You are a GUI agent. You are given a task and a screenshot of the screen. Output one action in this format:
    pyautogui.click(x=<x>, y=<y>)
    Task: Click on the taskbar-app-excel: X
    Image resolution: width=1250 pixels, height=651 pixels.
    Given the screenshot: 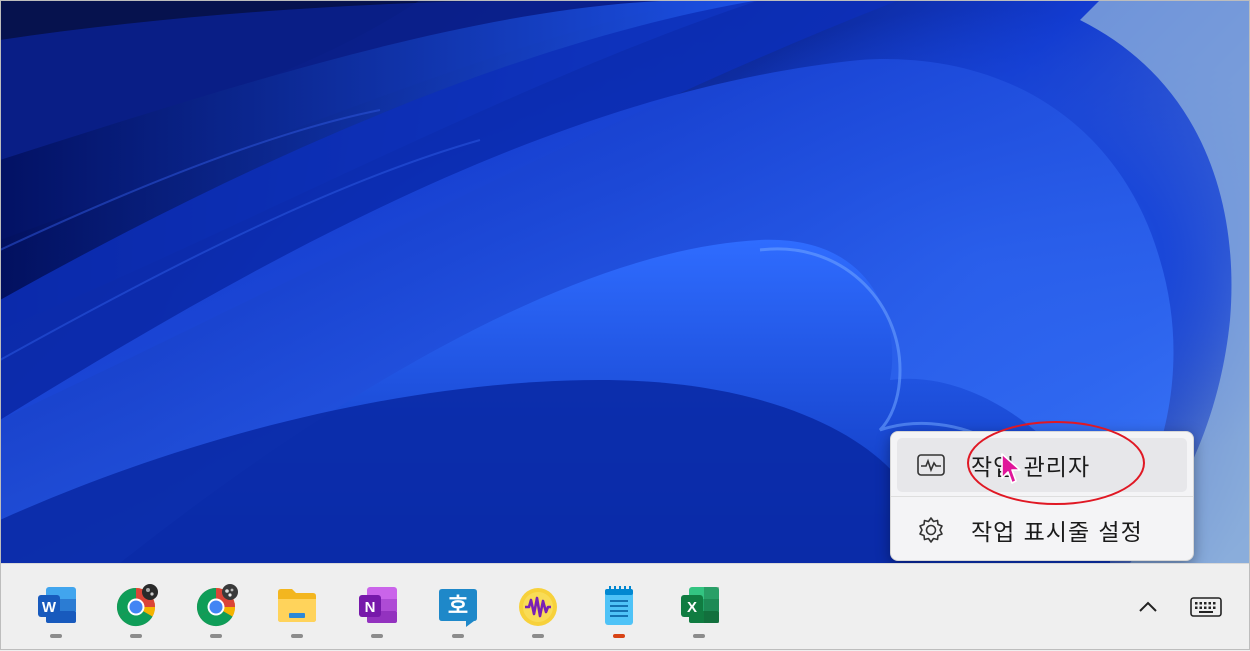 What is the action you would take?
    pyautogui.click(x=699, y=612)
    